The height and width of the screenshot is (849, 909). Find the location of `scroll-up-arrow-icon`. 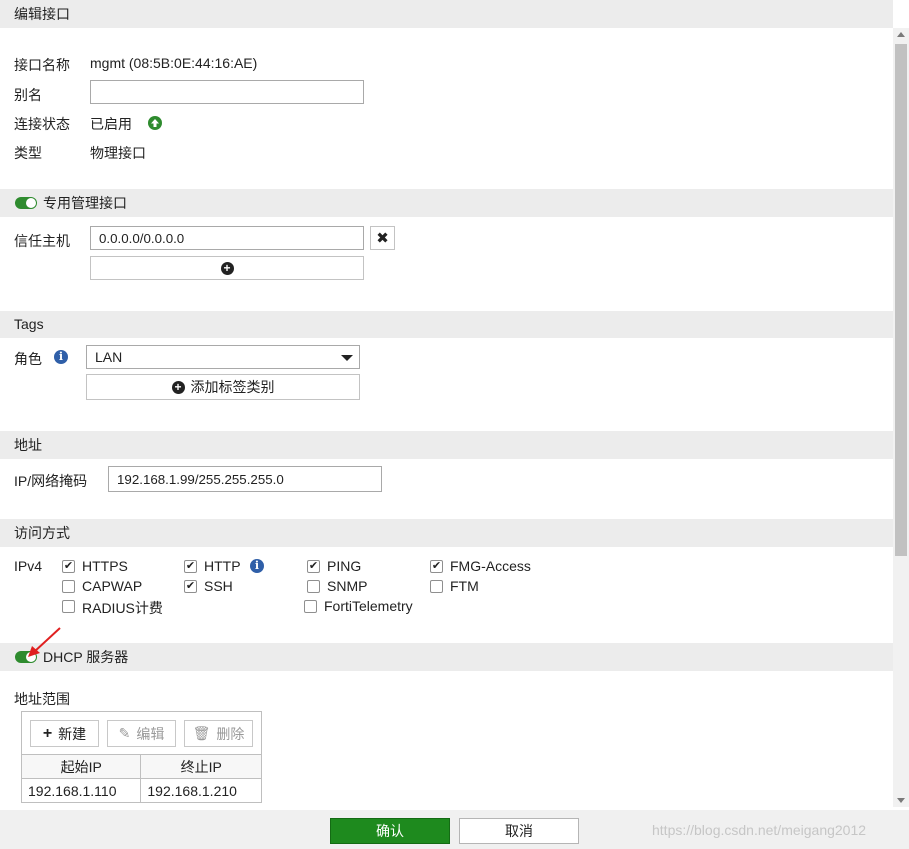

scroll-up-arrow-icon is located at coordinates (901, 34).